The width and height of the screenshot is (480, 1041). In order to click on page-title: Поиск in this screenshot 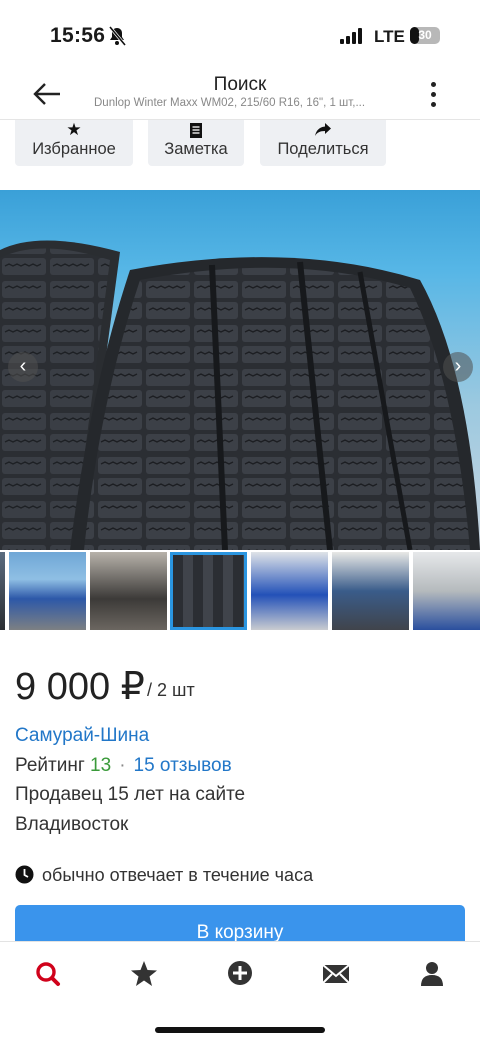, I will do `click(240, 84)`.